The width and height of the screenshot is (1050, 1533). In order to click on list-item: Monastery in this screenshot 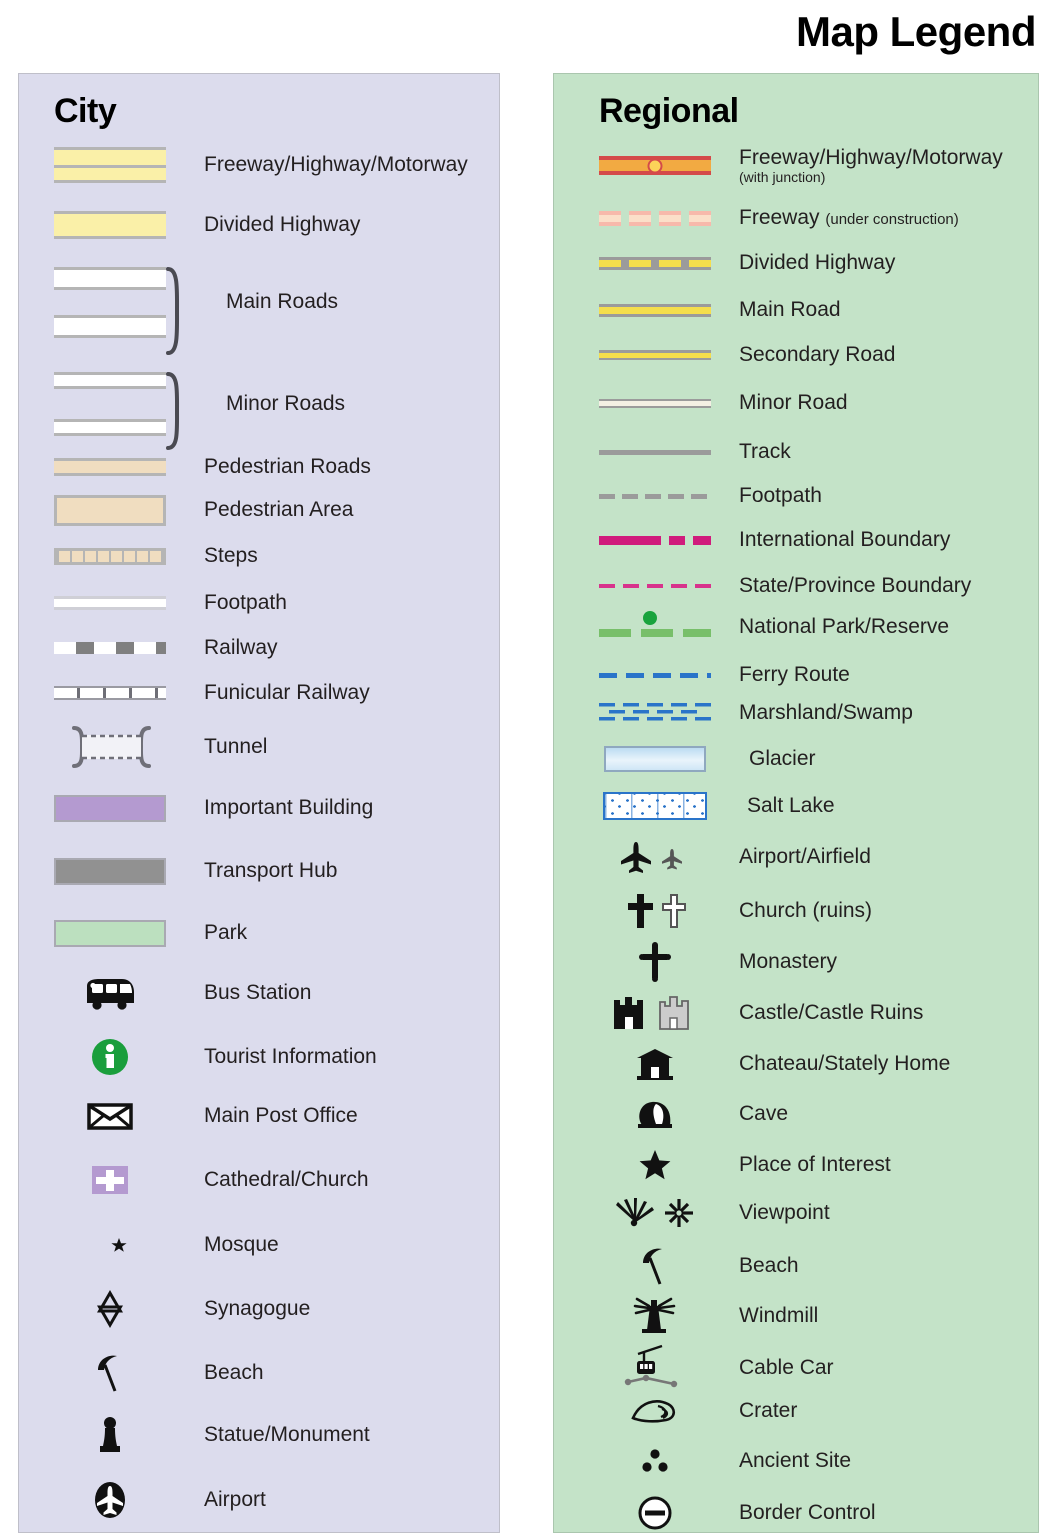, I will do `click(718, 962)`.